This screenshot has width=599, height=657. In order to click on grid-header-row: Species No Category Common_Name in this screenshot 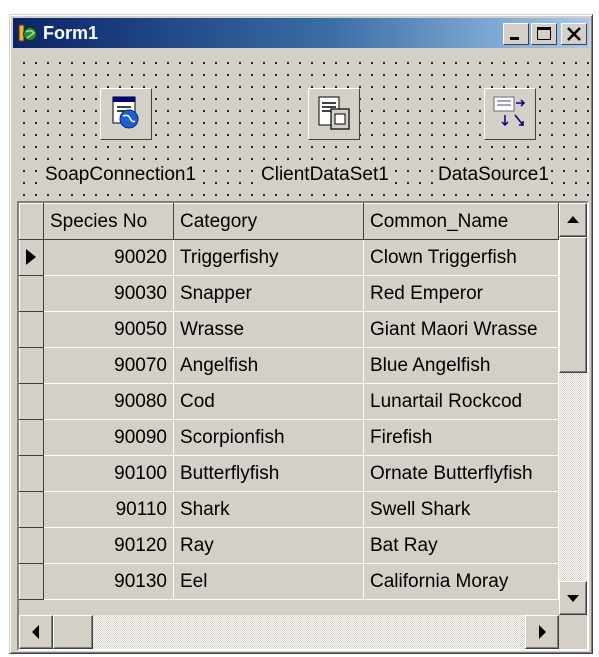, I will do `click(289, 221)`.